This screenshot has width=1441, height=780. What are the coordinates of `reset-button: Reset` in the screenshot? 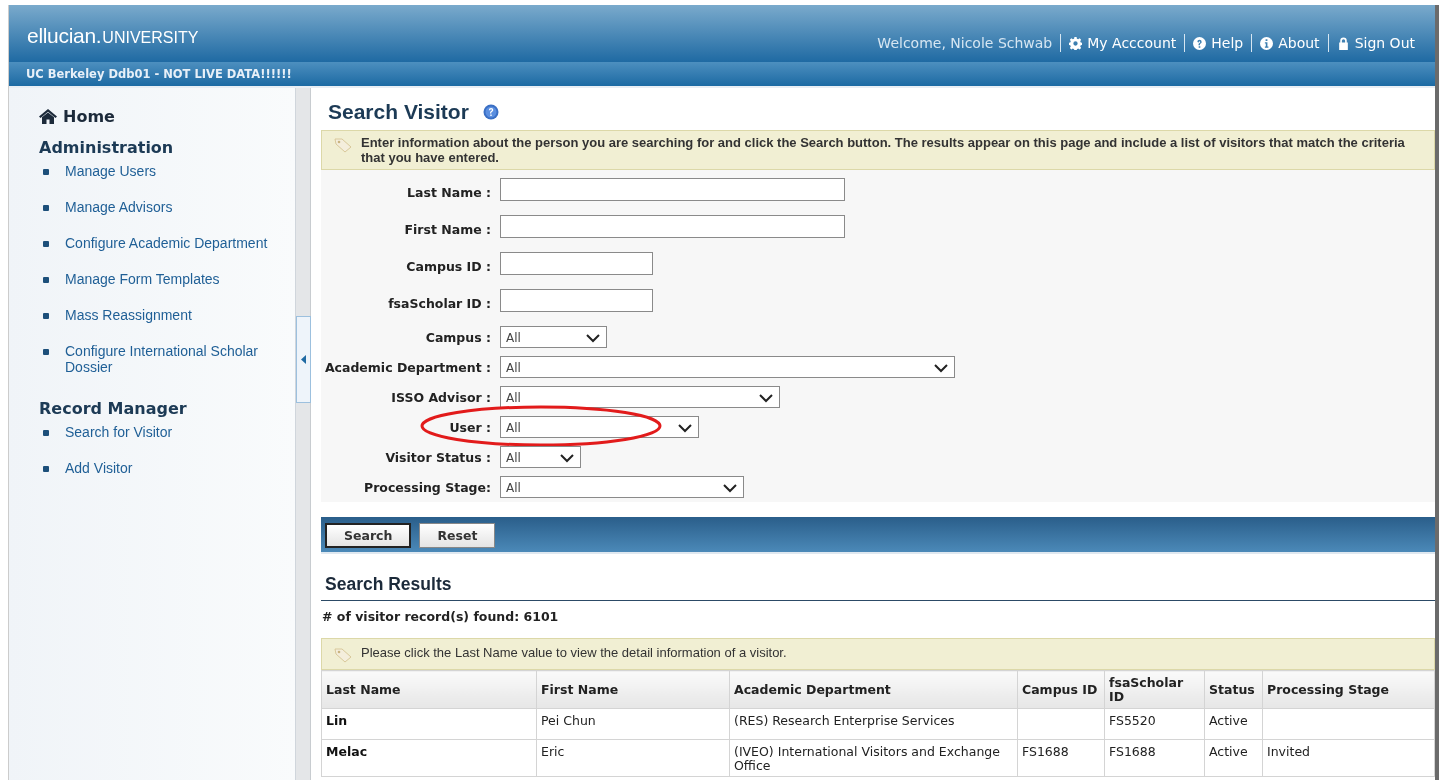 It's located at (457, 535).